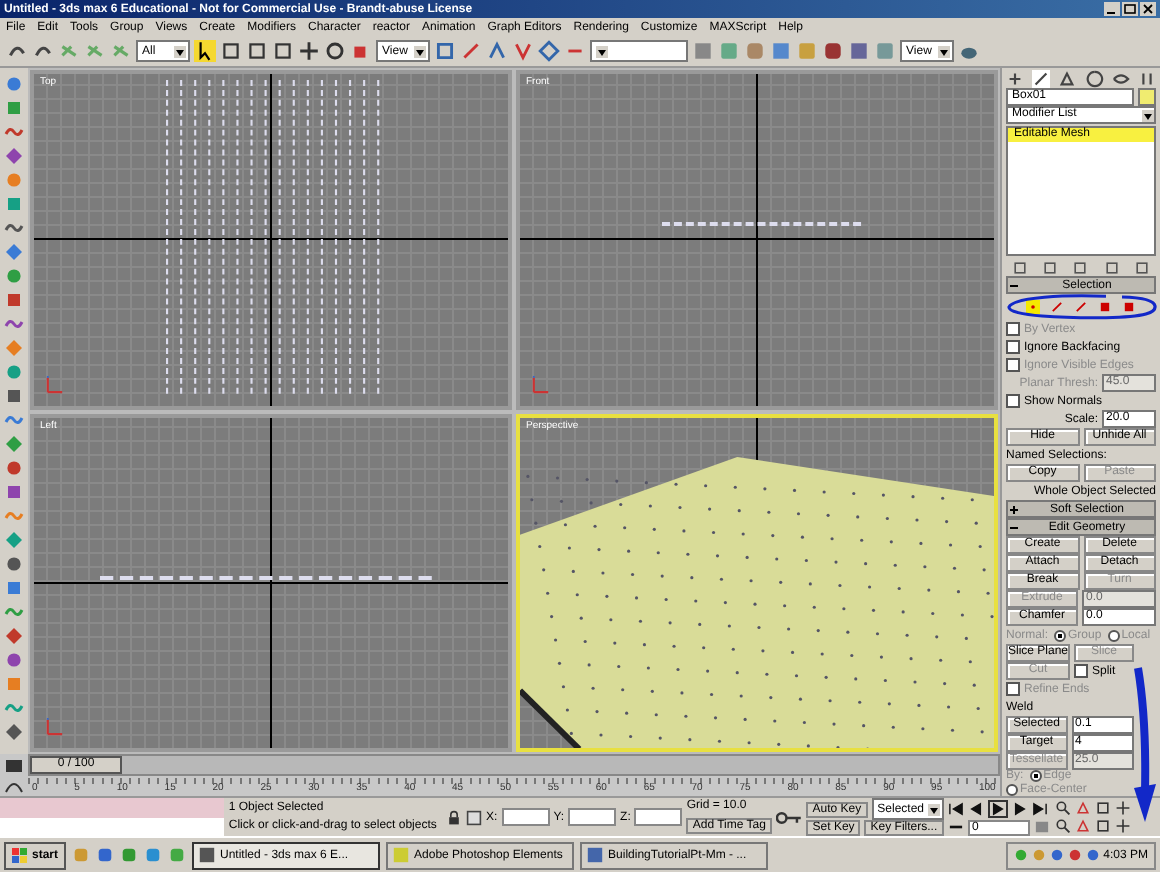 The height and width of the screenshot is (872, 1160). What do you see at coordinates (658, 817) in the screenshot?
I see `z-coordinate-field` at bounding box center [658, 817].